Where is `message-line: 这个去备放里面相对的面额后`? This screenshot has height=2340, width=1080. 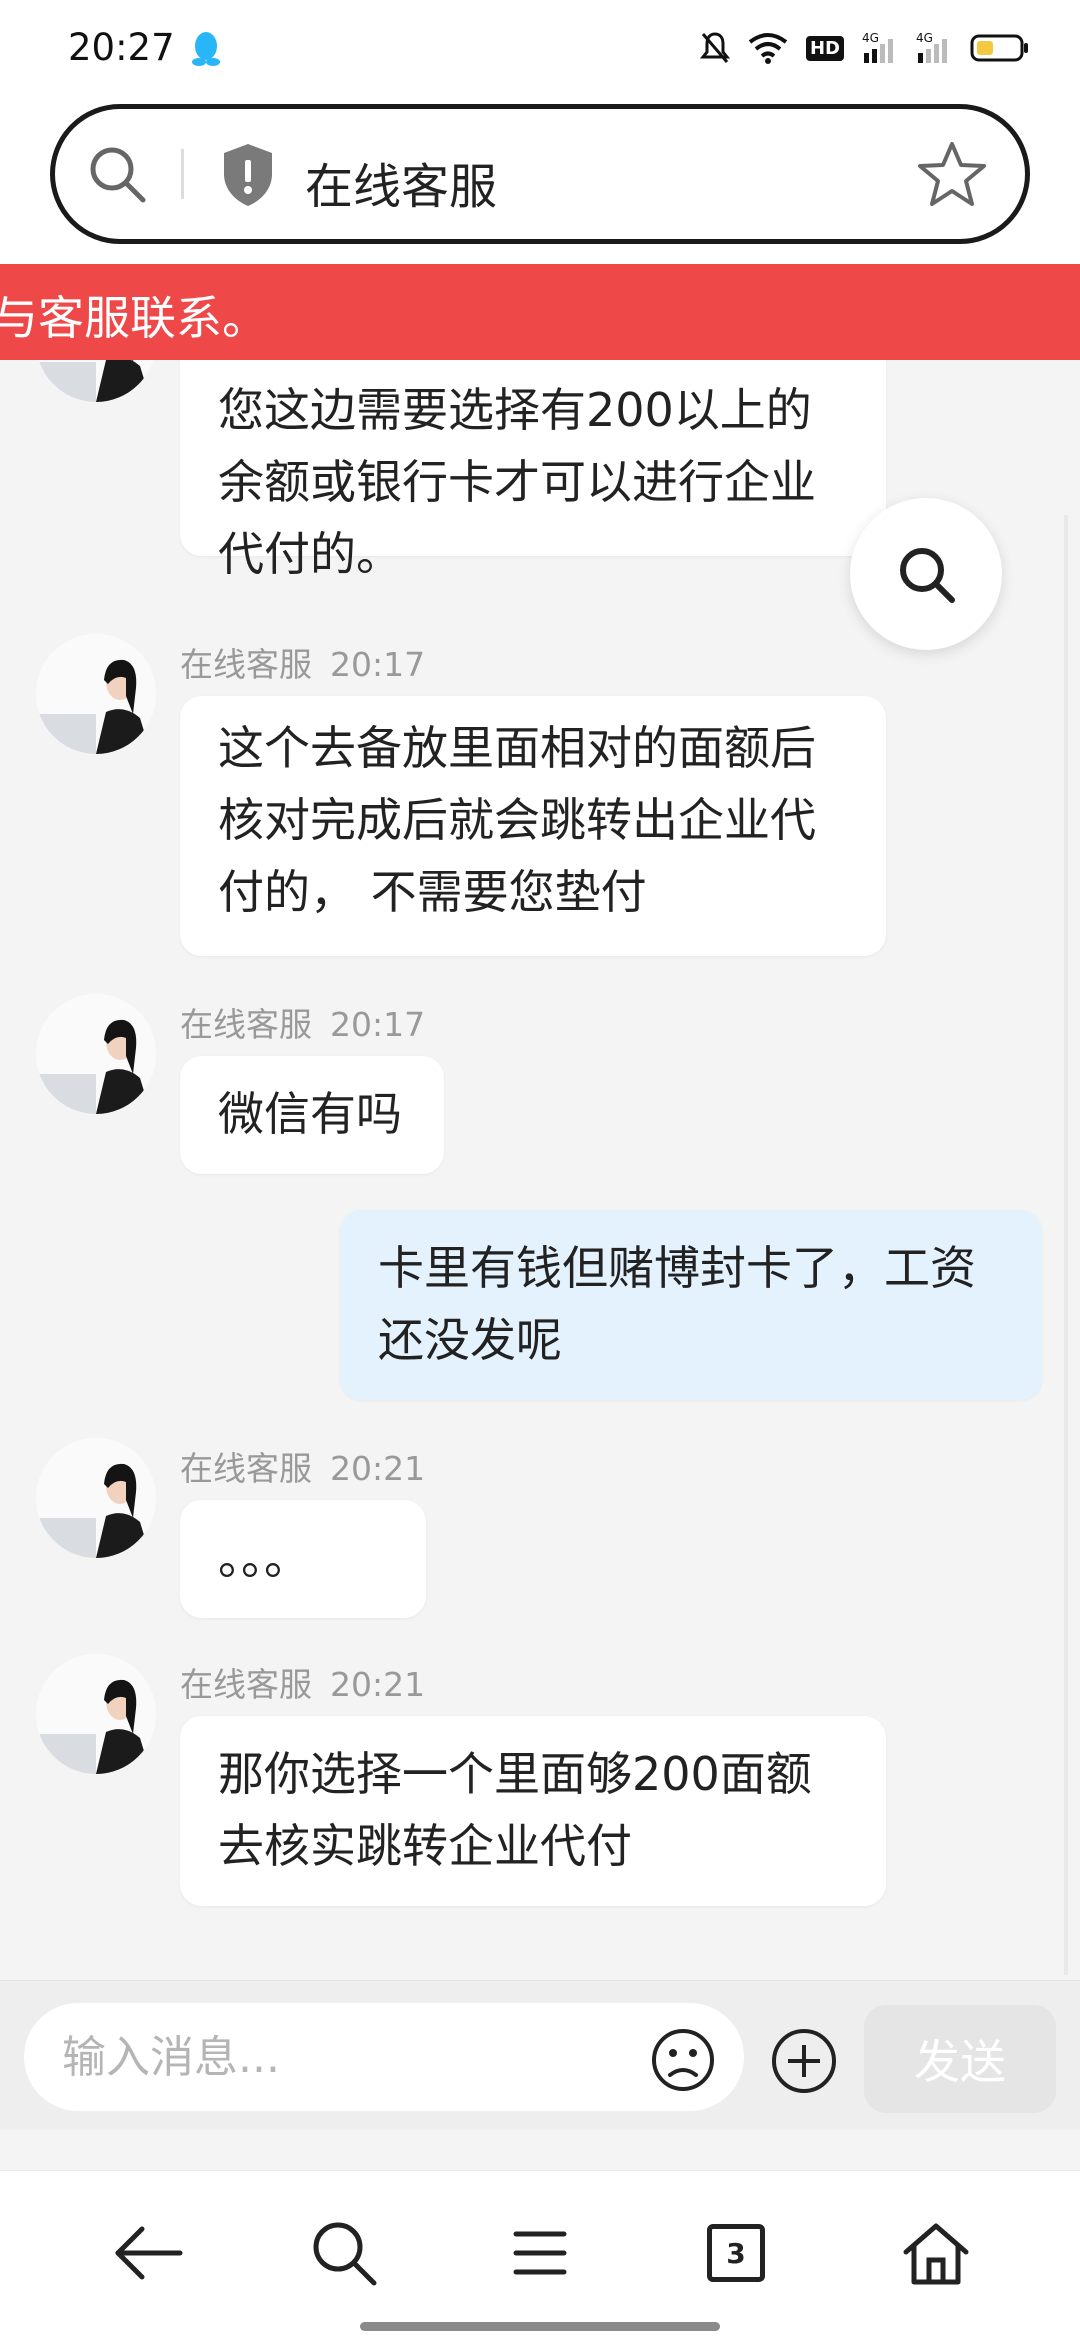
message-line: 这个去备放里面相对的面额后 is located at coordinates (517, 748).